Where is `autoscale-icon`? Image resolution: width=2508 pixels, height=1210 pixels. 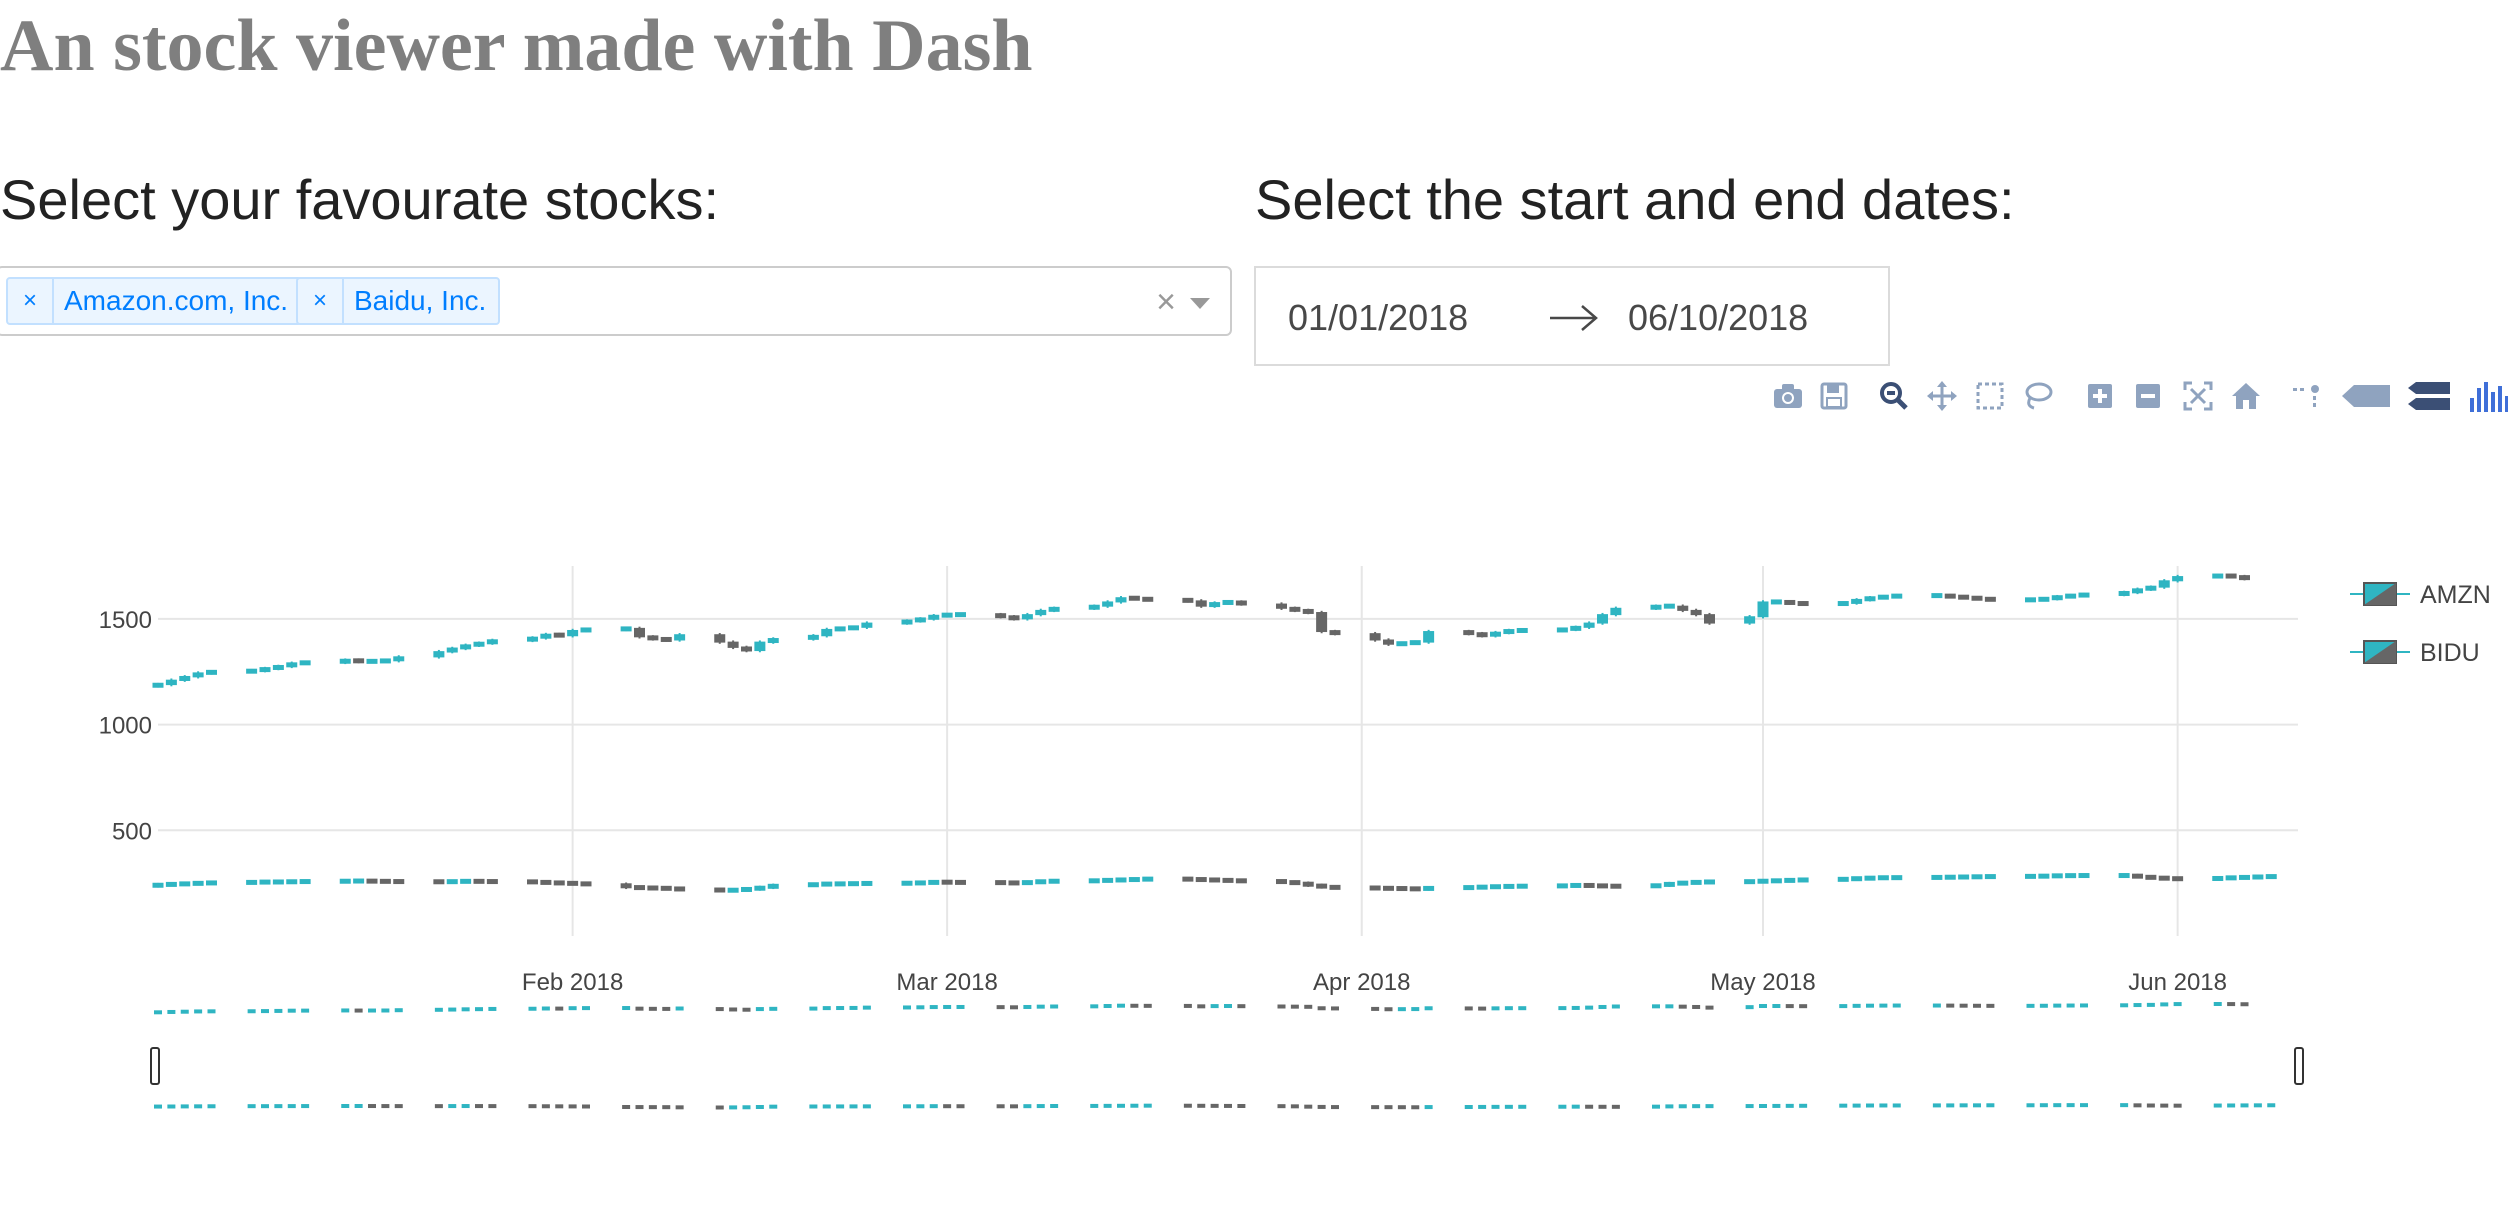 autoscale-icon is located at coordinates (2198, 396).